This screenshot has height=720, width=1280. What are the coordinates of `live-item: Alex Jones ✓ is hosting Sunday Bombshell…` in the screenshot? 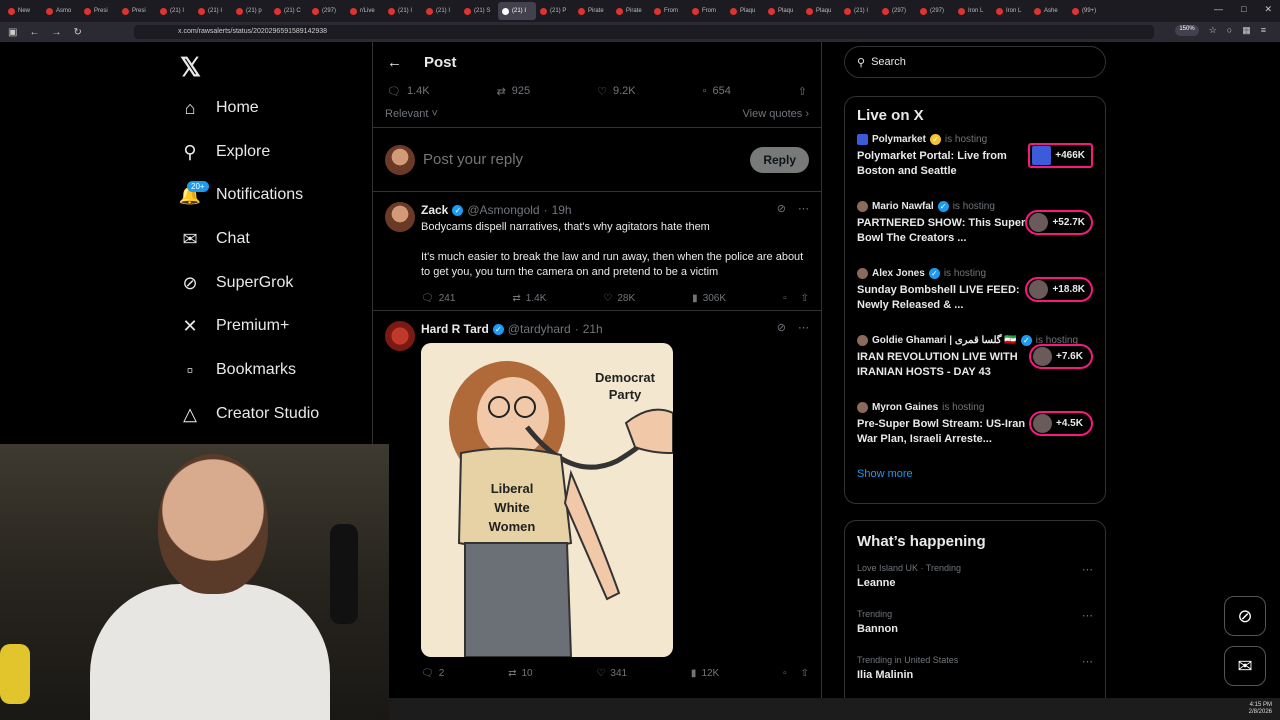 It's located at (975, 298).